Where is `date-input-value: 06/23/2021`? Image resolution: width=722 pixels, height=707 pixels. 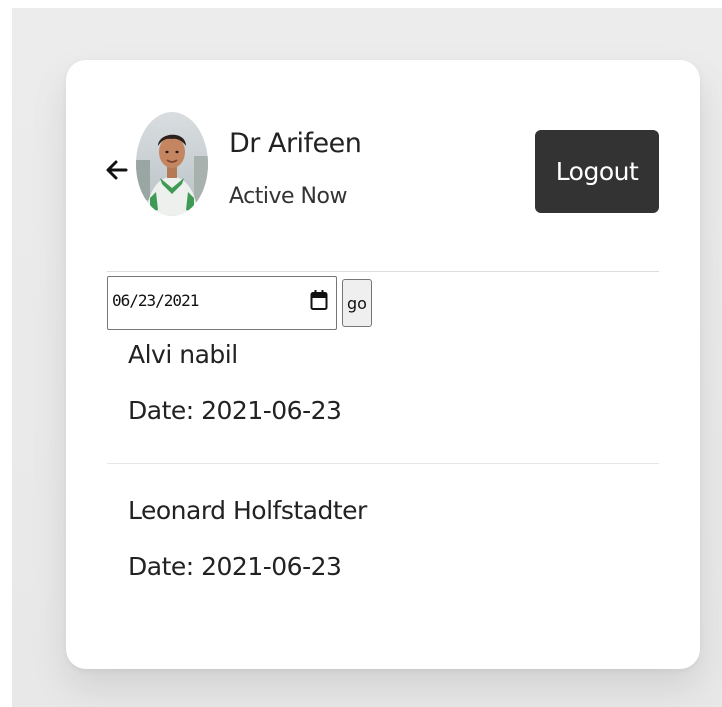 date-input-value: 06/23/2021 is located at coordinates (155, 300).